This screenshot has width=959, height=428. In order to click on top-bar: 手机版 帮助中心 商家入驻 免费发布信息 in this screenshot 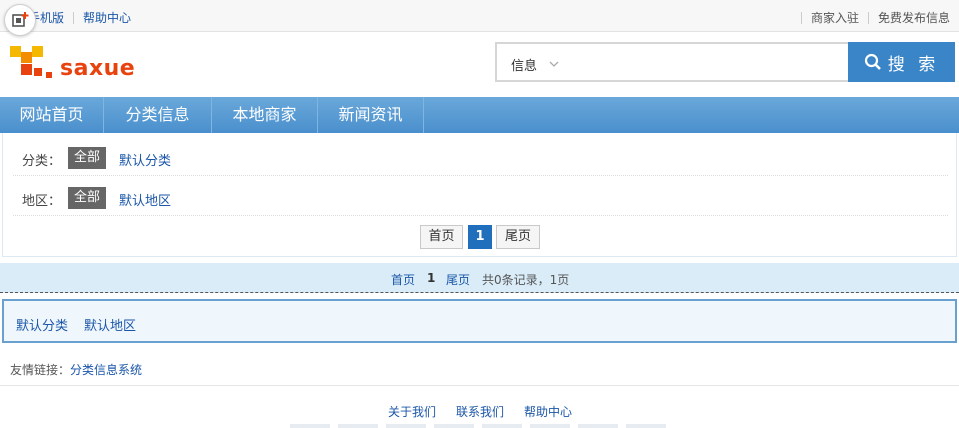, I will do `click(479, 16)`.